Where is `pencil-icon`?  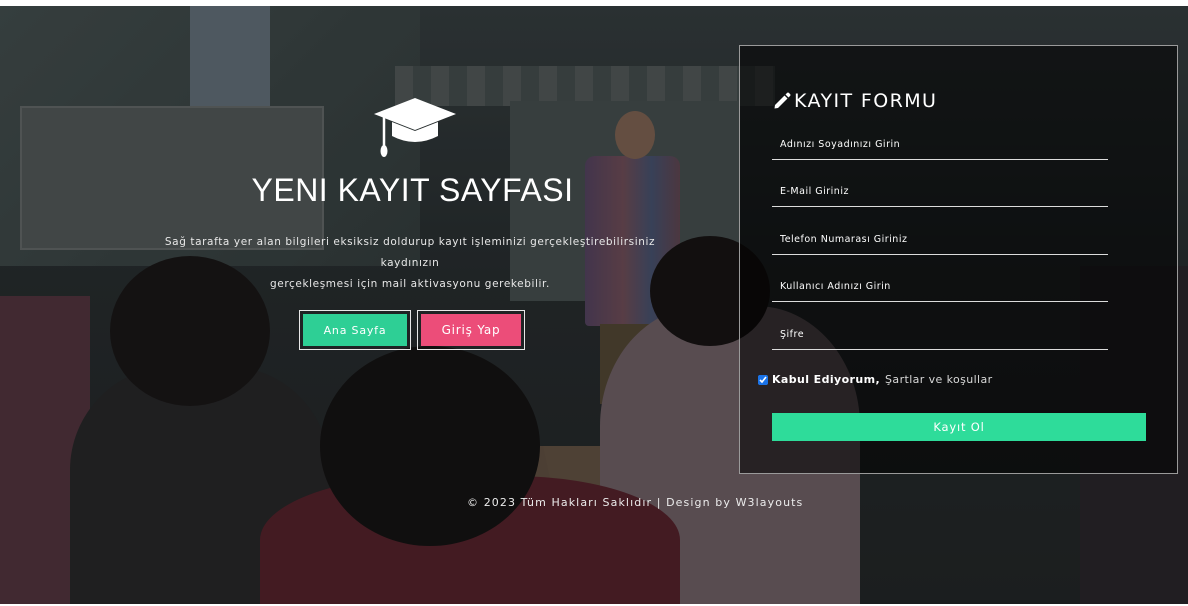
pencil-icon is located at coordinates (782, 100).